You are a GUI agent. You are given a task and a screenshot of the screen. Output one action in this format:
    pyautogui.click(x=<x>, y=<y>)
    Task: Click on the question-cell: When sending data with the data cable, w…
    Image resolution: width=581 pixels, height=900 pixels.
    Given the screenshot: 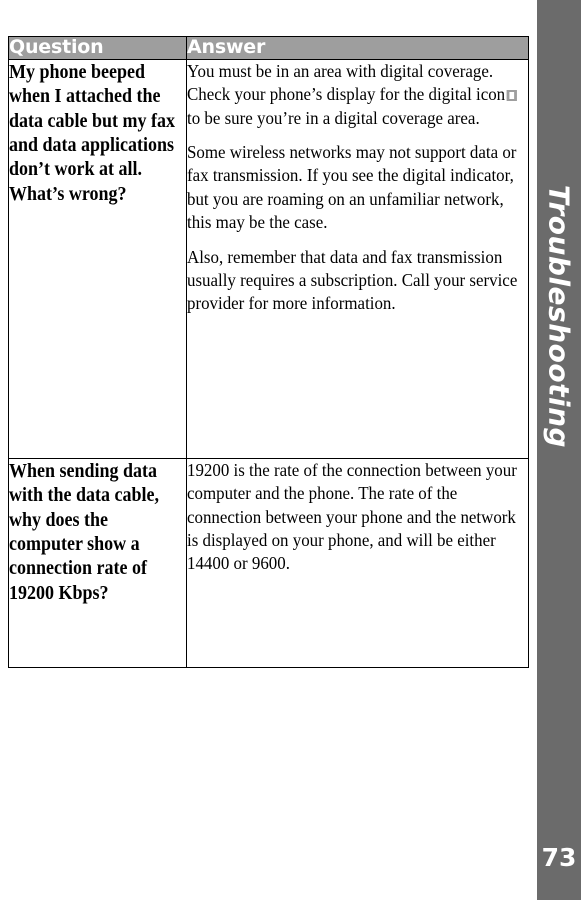 What is the action you would take?
    pyautogui.click(x=97, y=562)
    